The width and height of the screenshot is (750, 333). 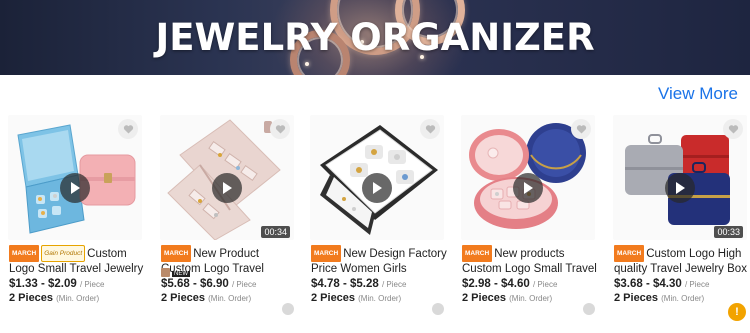 What do you see at coordinates (345, 284) in the screenshot?
I see `price-range: $4.78 - $5.28` at bounding box center [345, 284].